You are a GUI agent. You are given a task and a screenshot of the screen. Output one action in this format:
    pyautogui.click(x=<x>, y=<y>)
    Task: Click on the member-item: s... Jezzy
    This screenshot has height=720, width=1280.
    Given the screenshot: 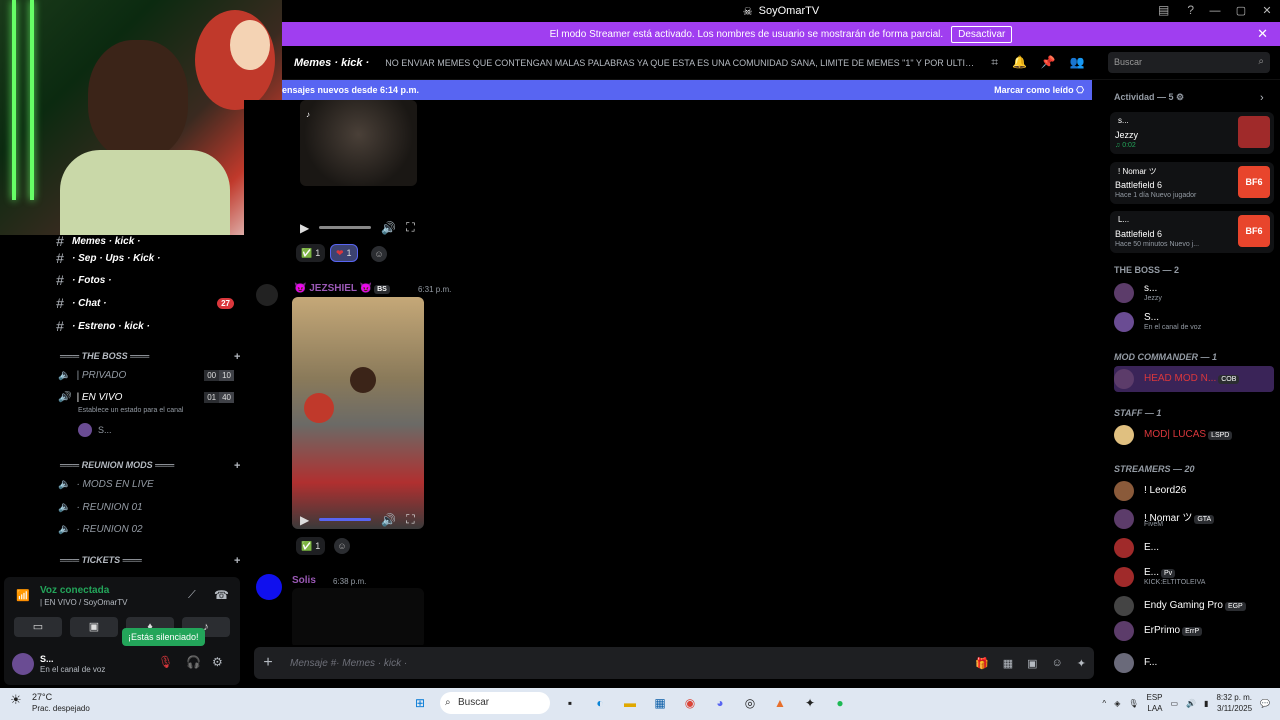 What is the action you would take?
    pyautogui.click(x=1194, y=293)
    